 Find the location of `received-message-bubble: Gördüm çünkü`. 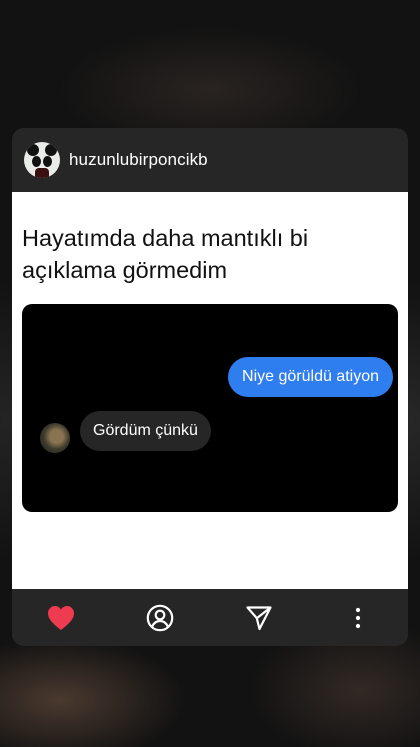

received-message-bubble: Gördüm çünkü is located at coordinates (145, 431).